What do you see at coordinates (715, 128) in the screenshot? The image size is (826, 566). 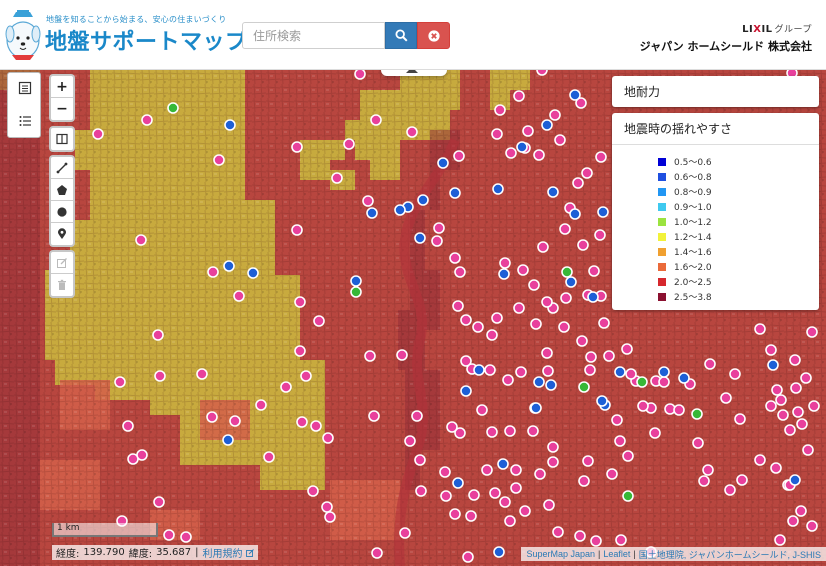 I see `shaking-title: 地震時の揺れやすさ` at bounding box center [715, 128].